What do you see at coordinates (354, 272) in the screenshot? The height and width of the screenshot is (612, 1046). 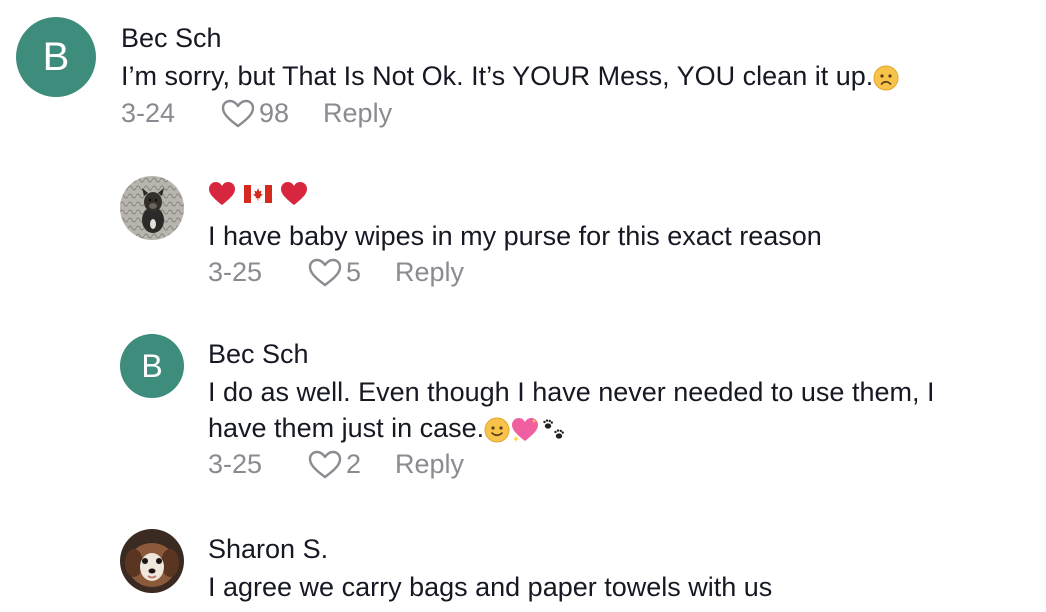 I see `like-count: 5` at bounding box center [354, 272].